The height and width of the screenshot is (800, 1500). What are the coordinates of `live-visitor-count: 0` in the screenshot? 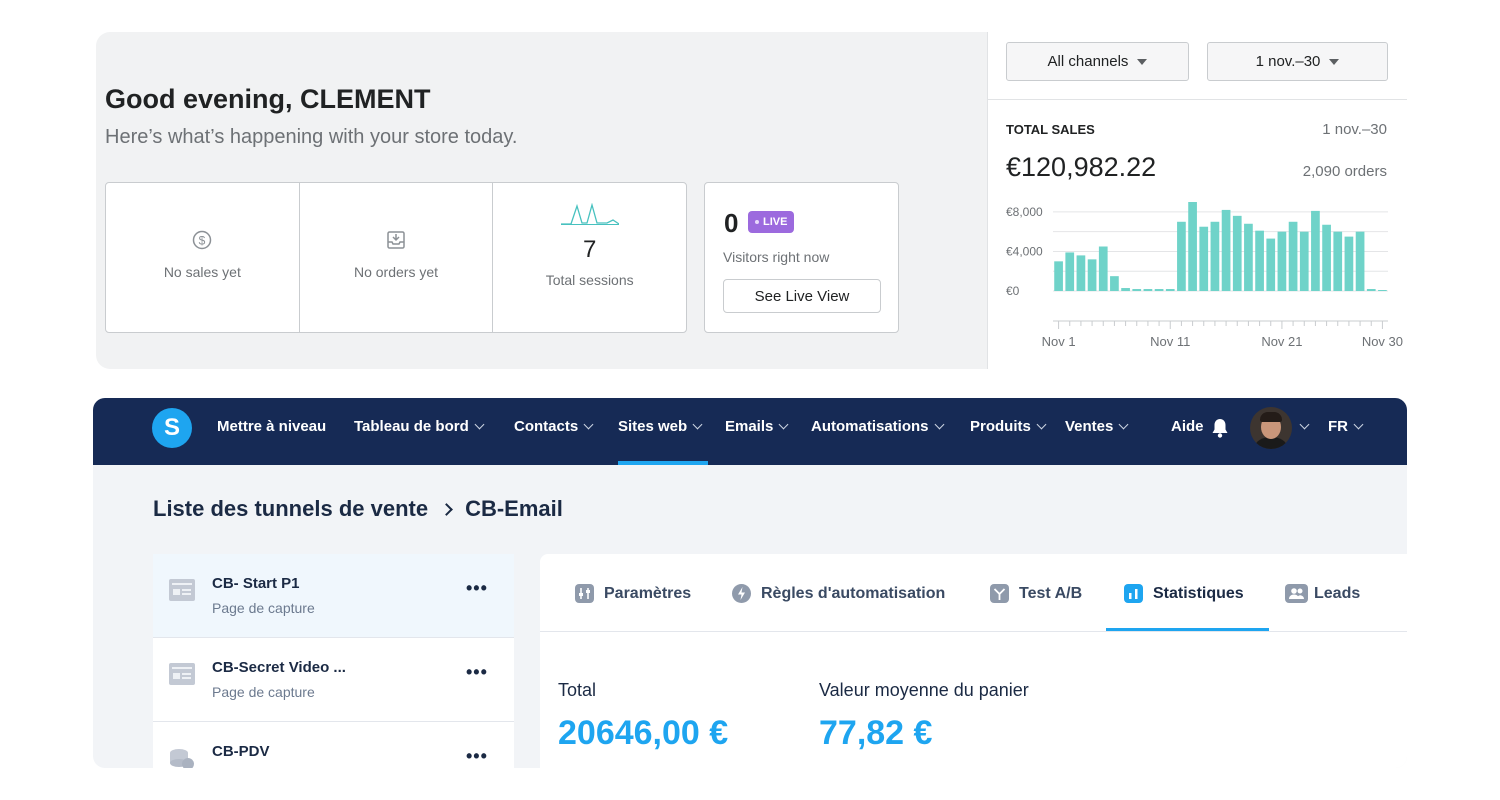 It's located at (731, 223).